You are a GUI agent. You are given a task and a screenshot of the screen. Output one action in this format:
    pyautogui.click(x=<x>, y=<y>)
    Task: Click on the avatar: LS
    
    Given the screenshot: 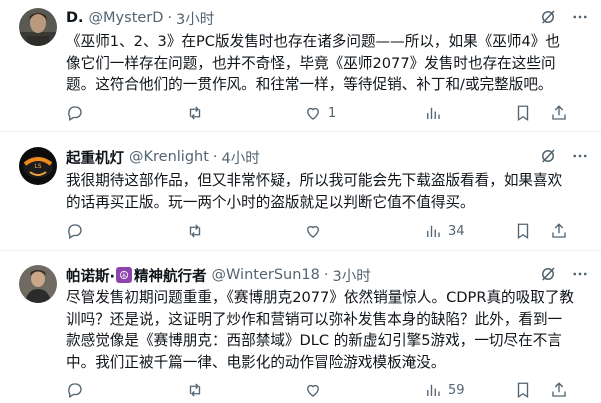 What is the action you would take?
    pyautogui.click(x=38, y=166)
    